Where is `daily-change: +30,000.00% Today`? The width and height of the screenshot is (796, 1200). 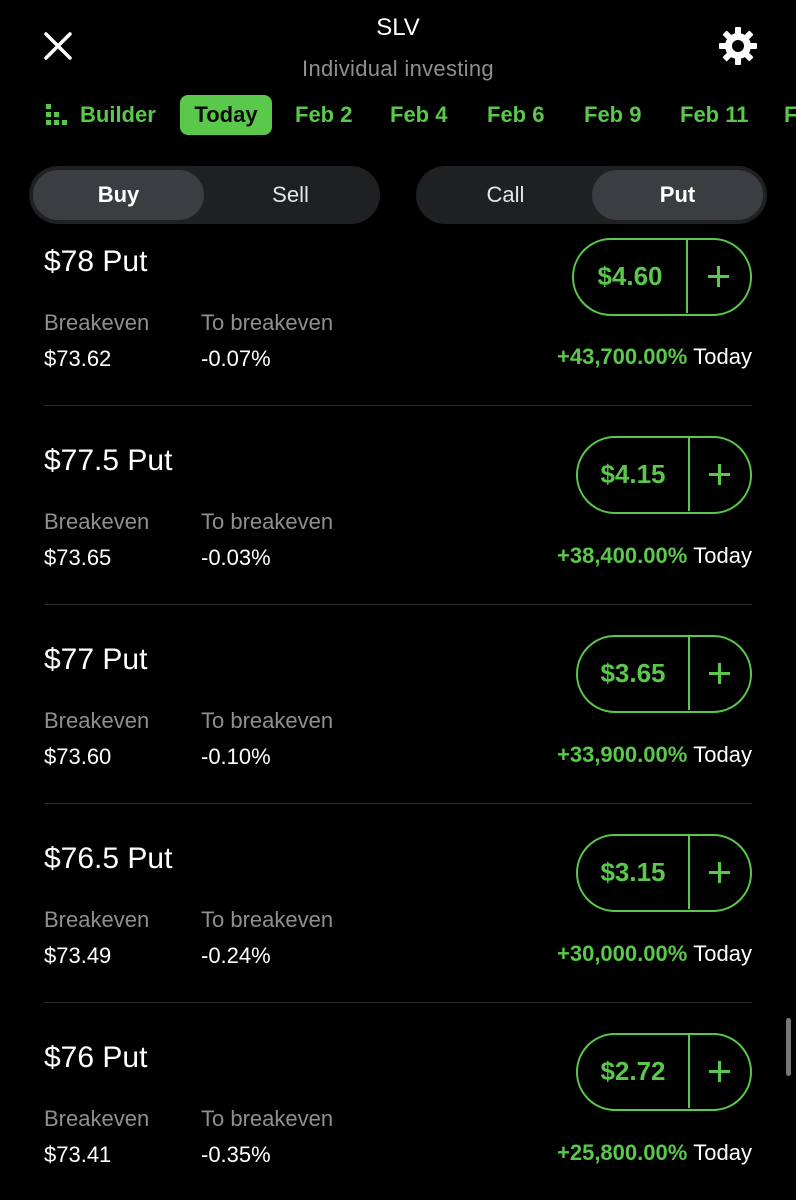 daily-change: +30,000.00% Today is located at coordinates (654, 954).